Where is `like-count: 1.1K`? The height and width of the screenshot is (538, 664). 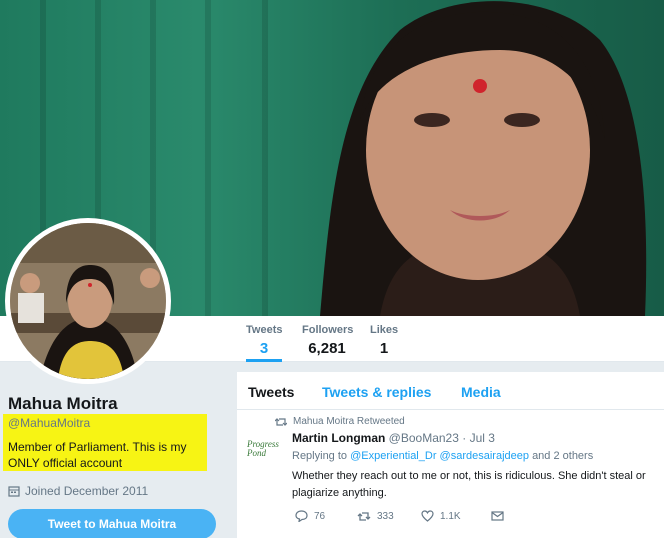 like-count: 1.1K is located at coordinates (450, 516).